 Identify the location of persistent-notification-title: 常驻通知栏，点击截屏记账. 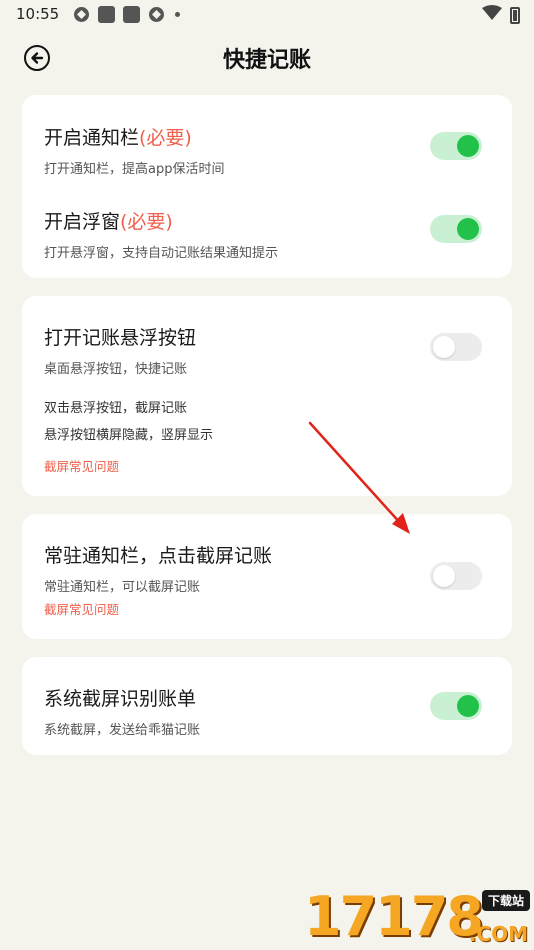
(158, 556).